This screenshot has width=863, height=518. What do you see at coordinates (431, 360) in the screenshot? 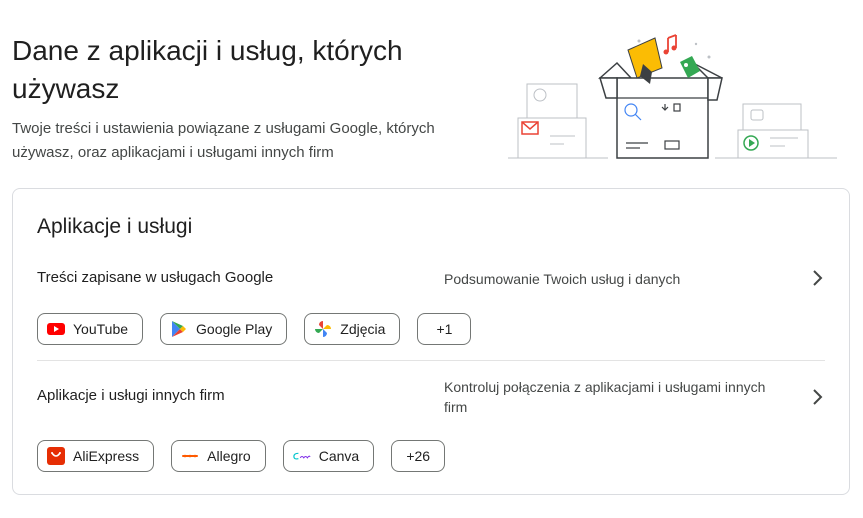
I see `section-divider` at bounding box center [431, 360].